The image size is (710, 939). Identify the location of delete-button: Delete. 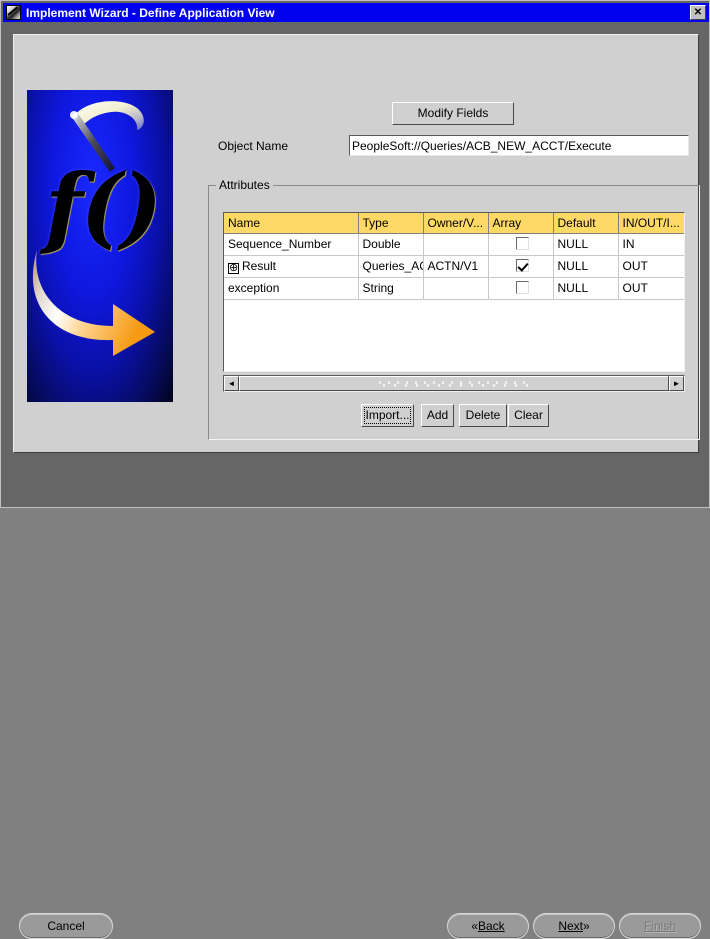
(483, 415).